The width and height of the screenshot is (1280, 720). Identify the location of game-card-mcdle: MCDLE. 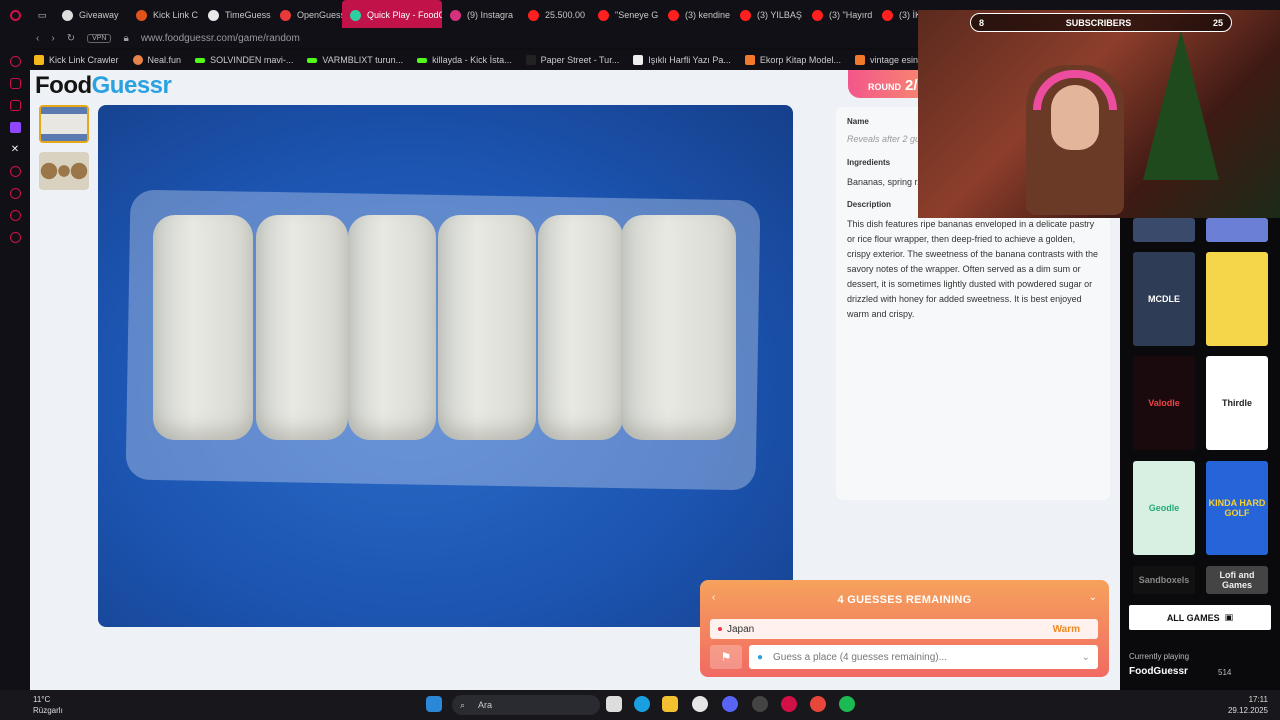
(1164, 299).